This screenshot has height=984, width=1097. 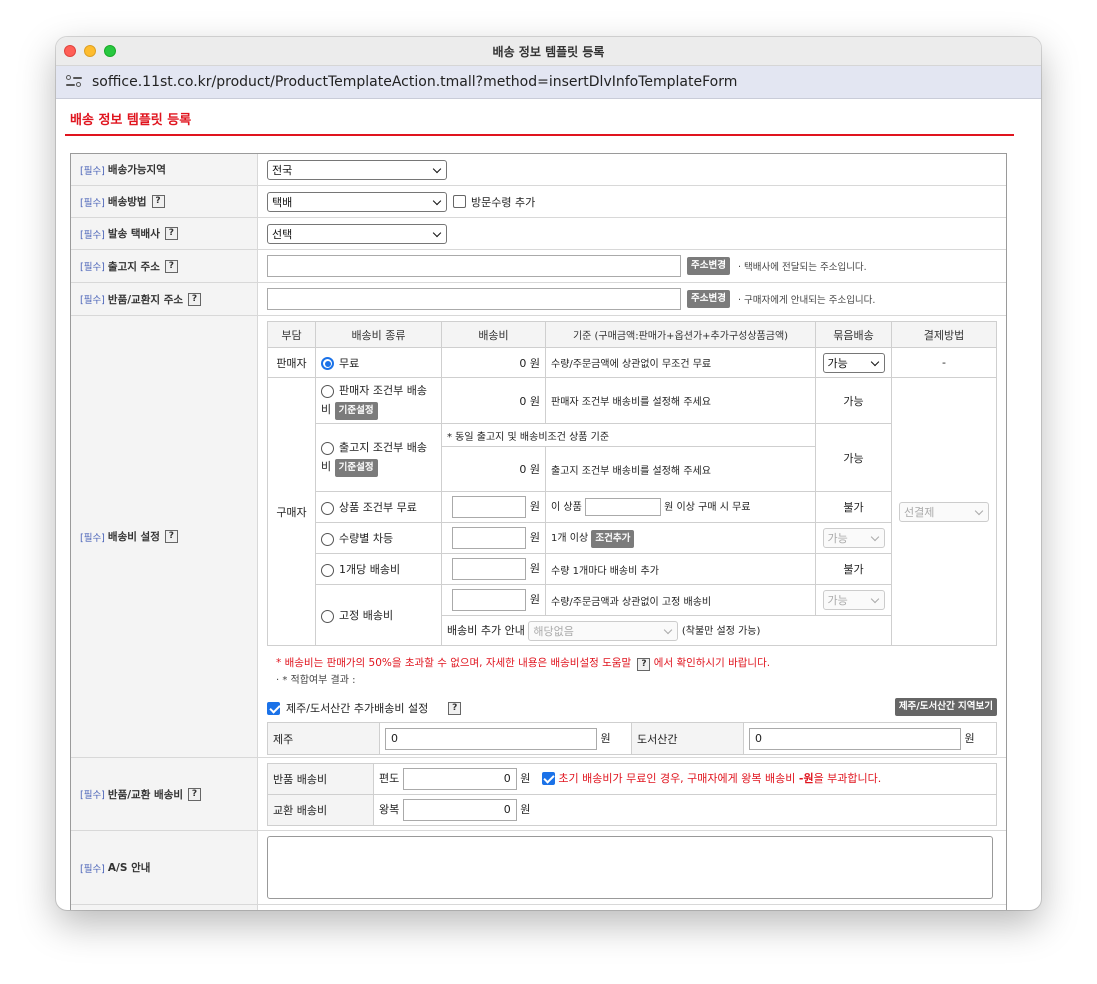 I want to click on table-row: 1개당 배송비 원 수량 1개마다 배송비 추가 불가, so click(x=632, y=569).